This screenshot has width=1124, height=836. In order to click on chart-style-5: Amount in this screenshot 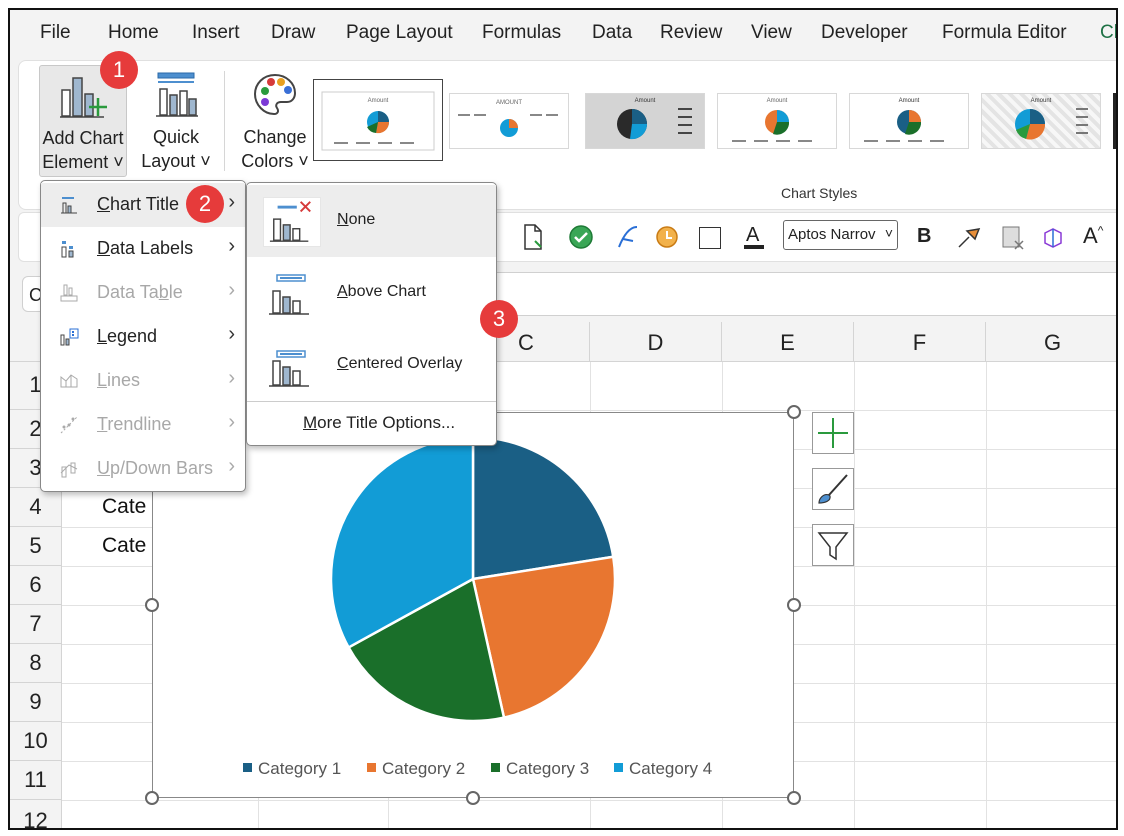, I will do `click(909, 121)`.